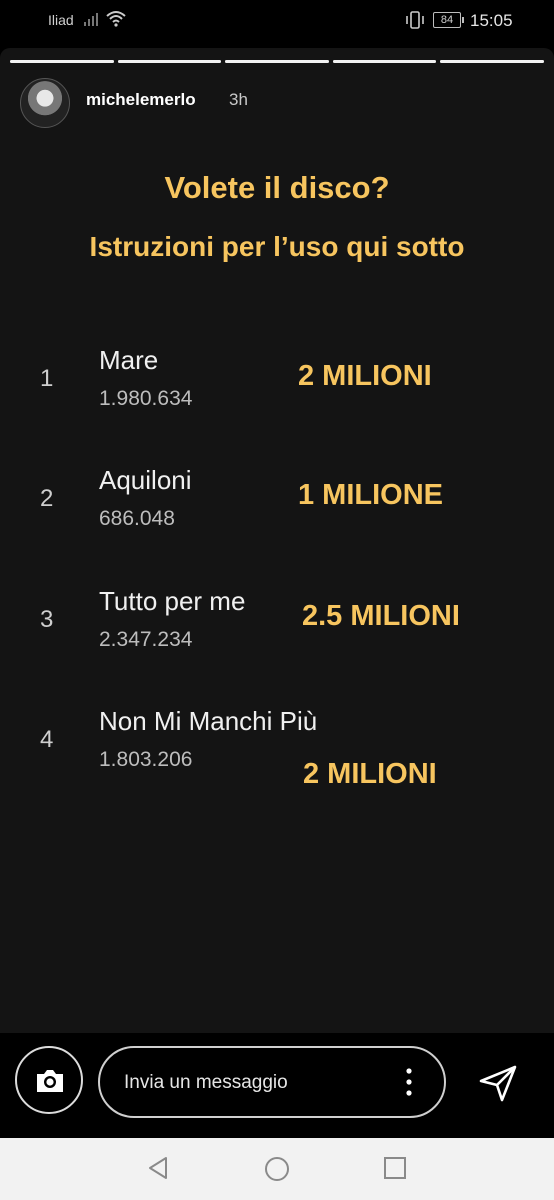  What do you see at coordinates (47, 498) in the screenshot?
I see `track-number: 2` at bounding box center [47, 498].